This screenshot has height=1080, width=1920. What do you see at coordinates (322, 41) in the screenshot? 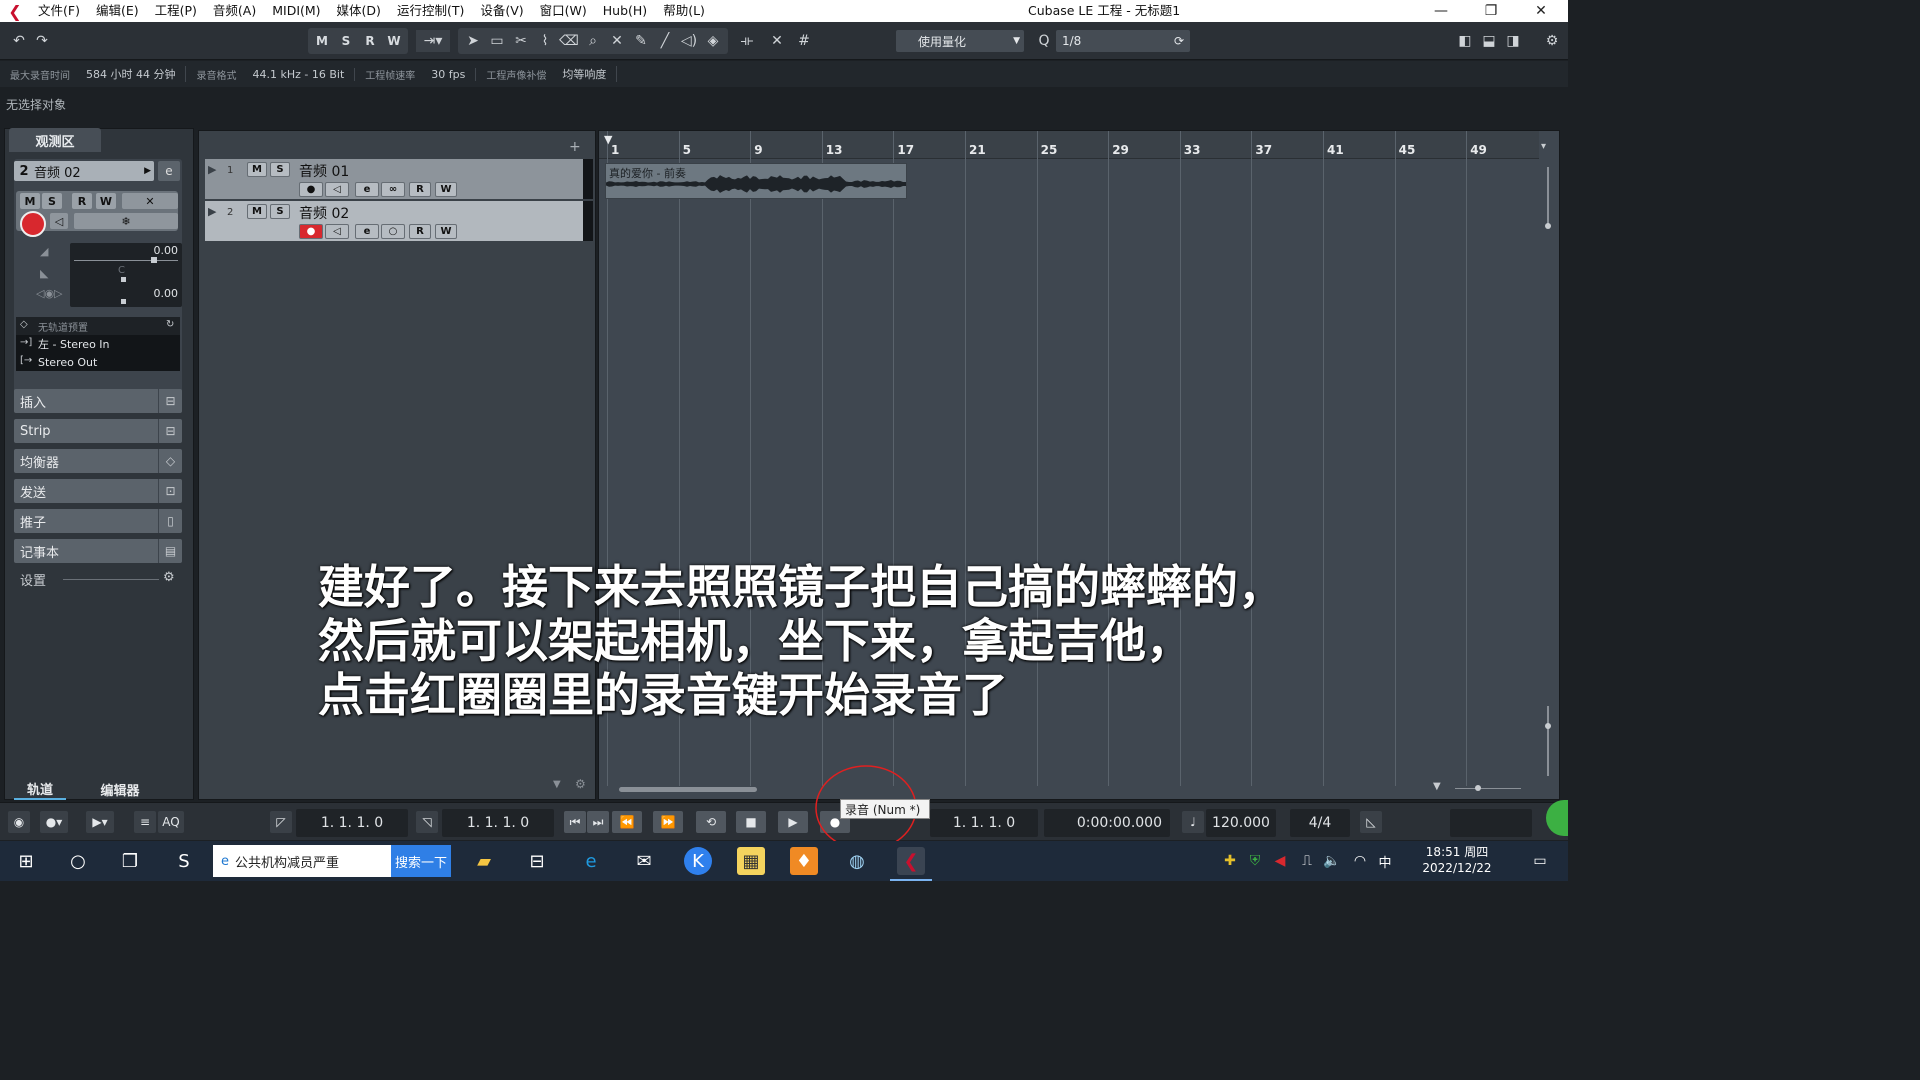
I see `toolbar-mute-button: M` at bounding box center [322, 41].